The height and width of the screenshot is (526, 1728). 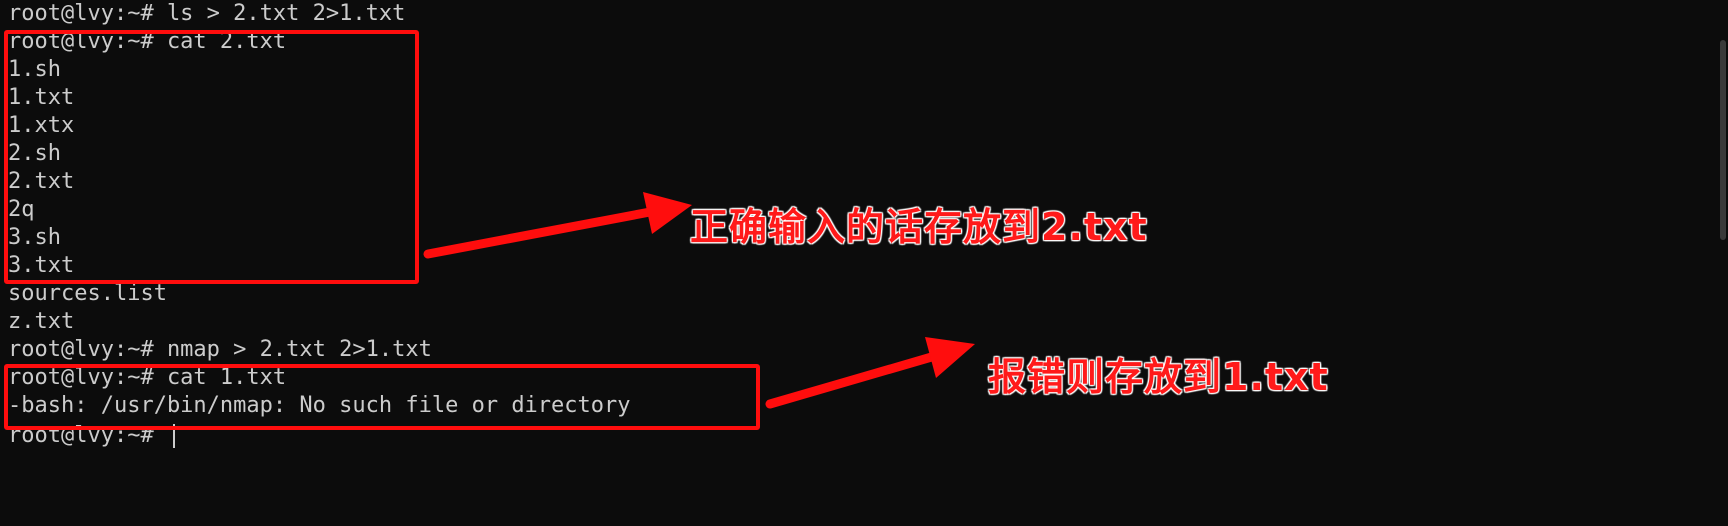 I want to click on scrollbar-thumb, so click(x=1723, y=140).